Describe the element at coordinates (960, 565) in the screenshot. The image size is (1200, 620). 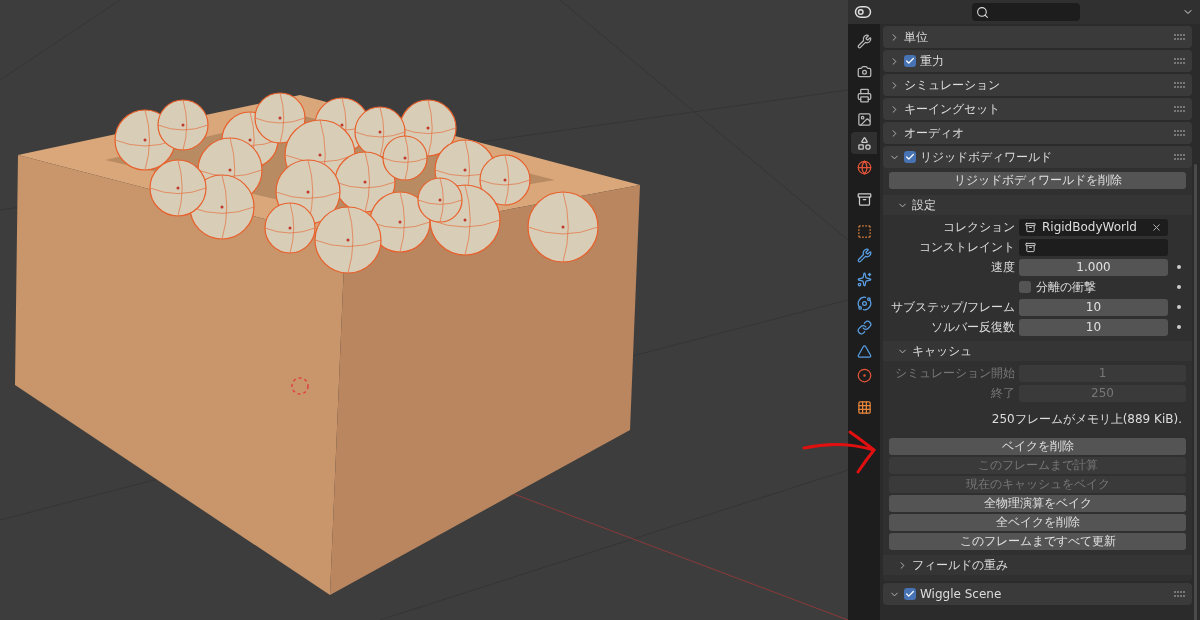
I see `subpanel-title: フィールドの重み` at that location.